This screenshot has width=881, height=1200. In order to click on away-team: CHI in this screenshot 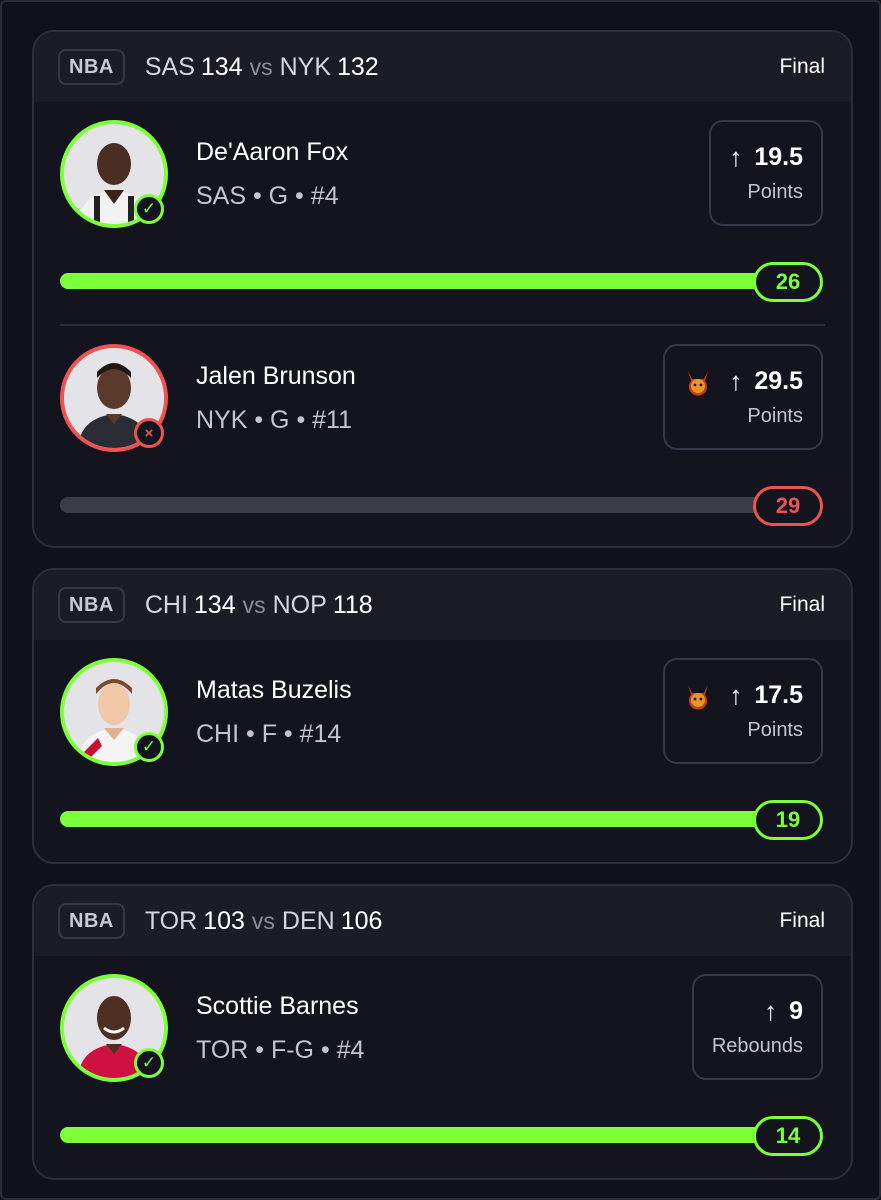, I will do `click(166, 604)`.